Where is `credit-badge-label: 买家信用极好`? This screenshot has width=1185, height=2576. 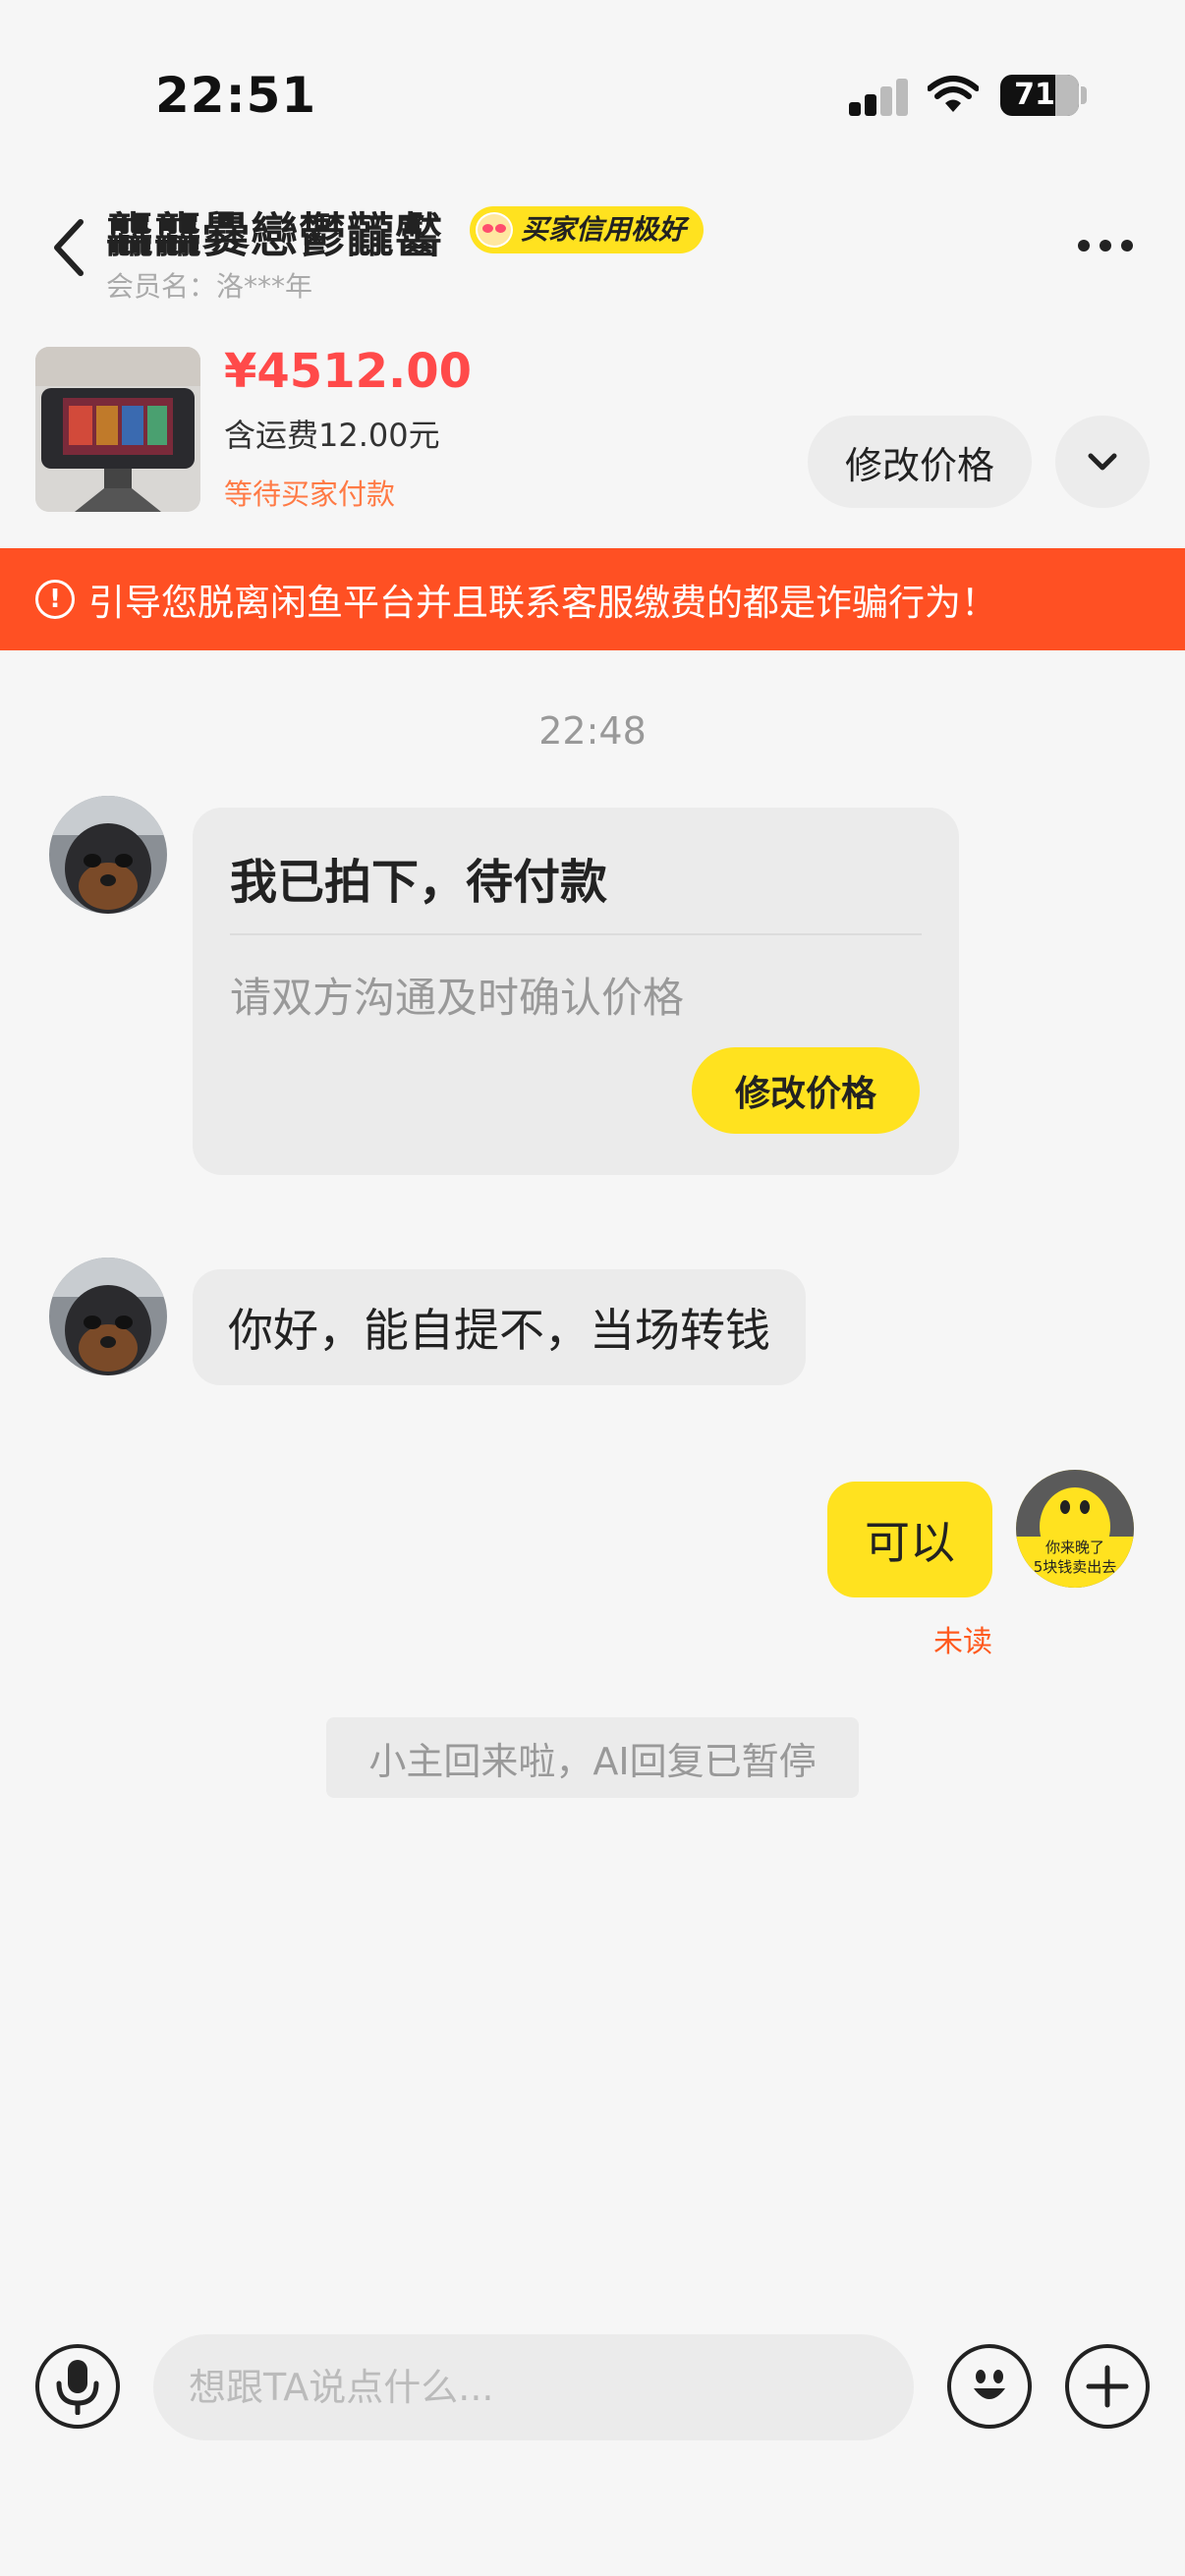
credit-badge-label: 买家信用极好 is located at coordinates (604, 229).